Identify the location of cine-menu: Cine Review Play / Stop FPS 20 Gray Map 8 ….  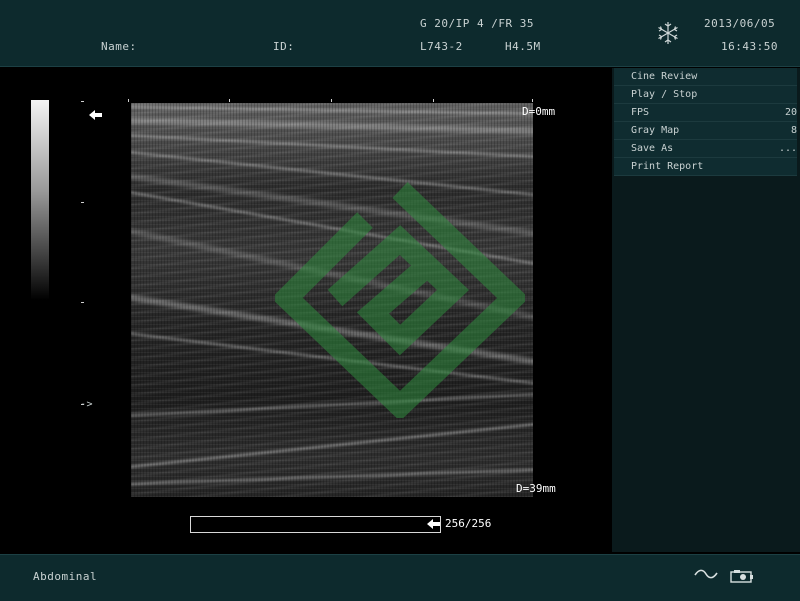
(705, 122).